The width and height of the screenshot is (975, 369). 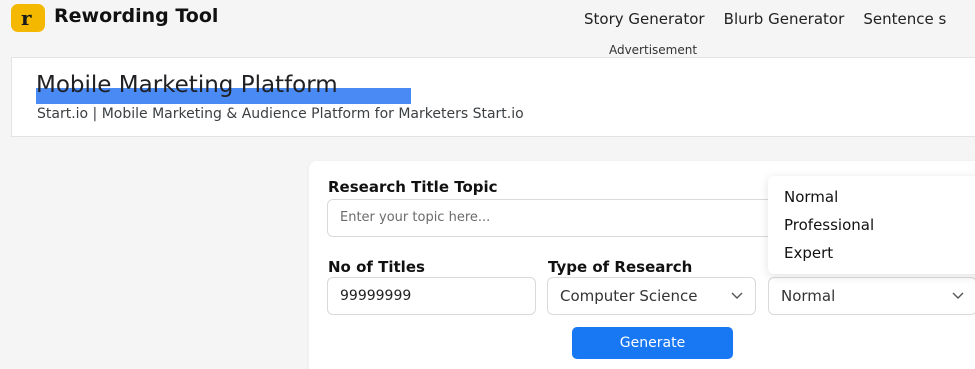 I want to click on logo-icon: r, so click(x=28, y=18).